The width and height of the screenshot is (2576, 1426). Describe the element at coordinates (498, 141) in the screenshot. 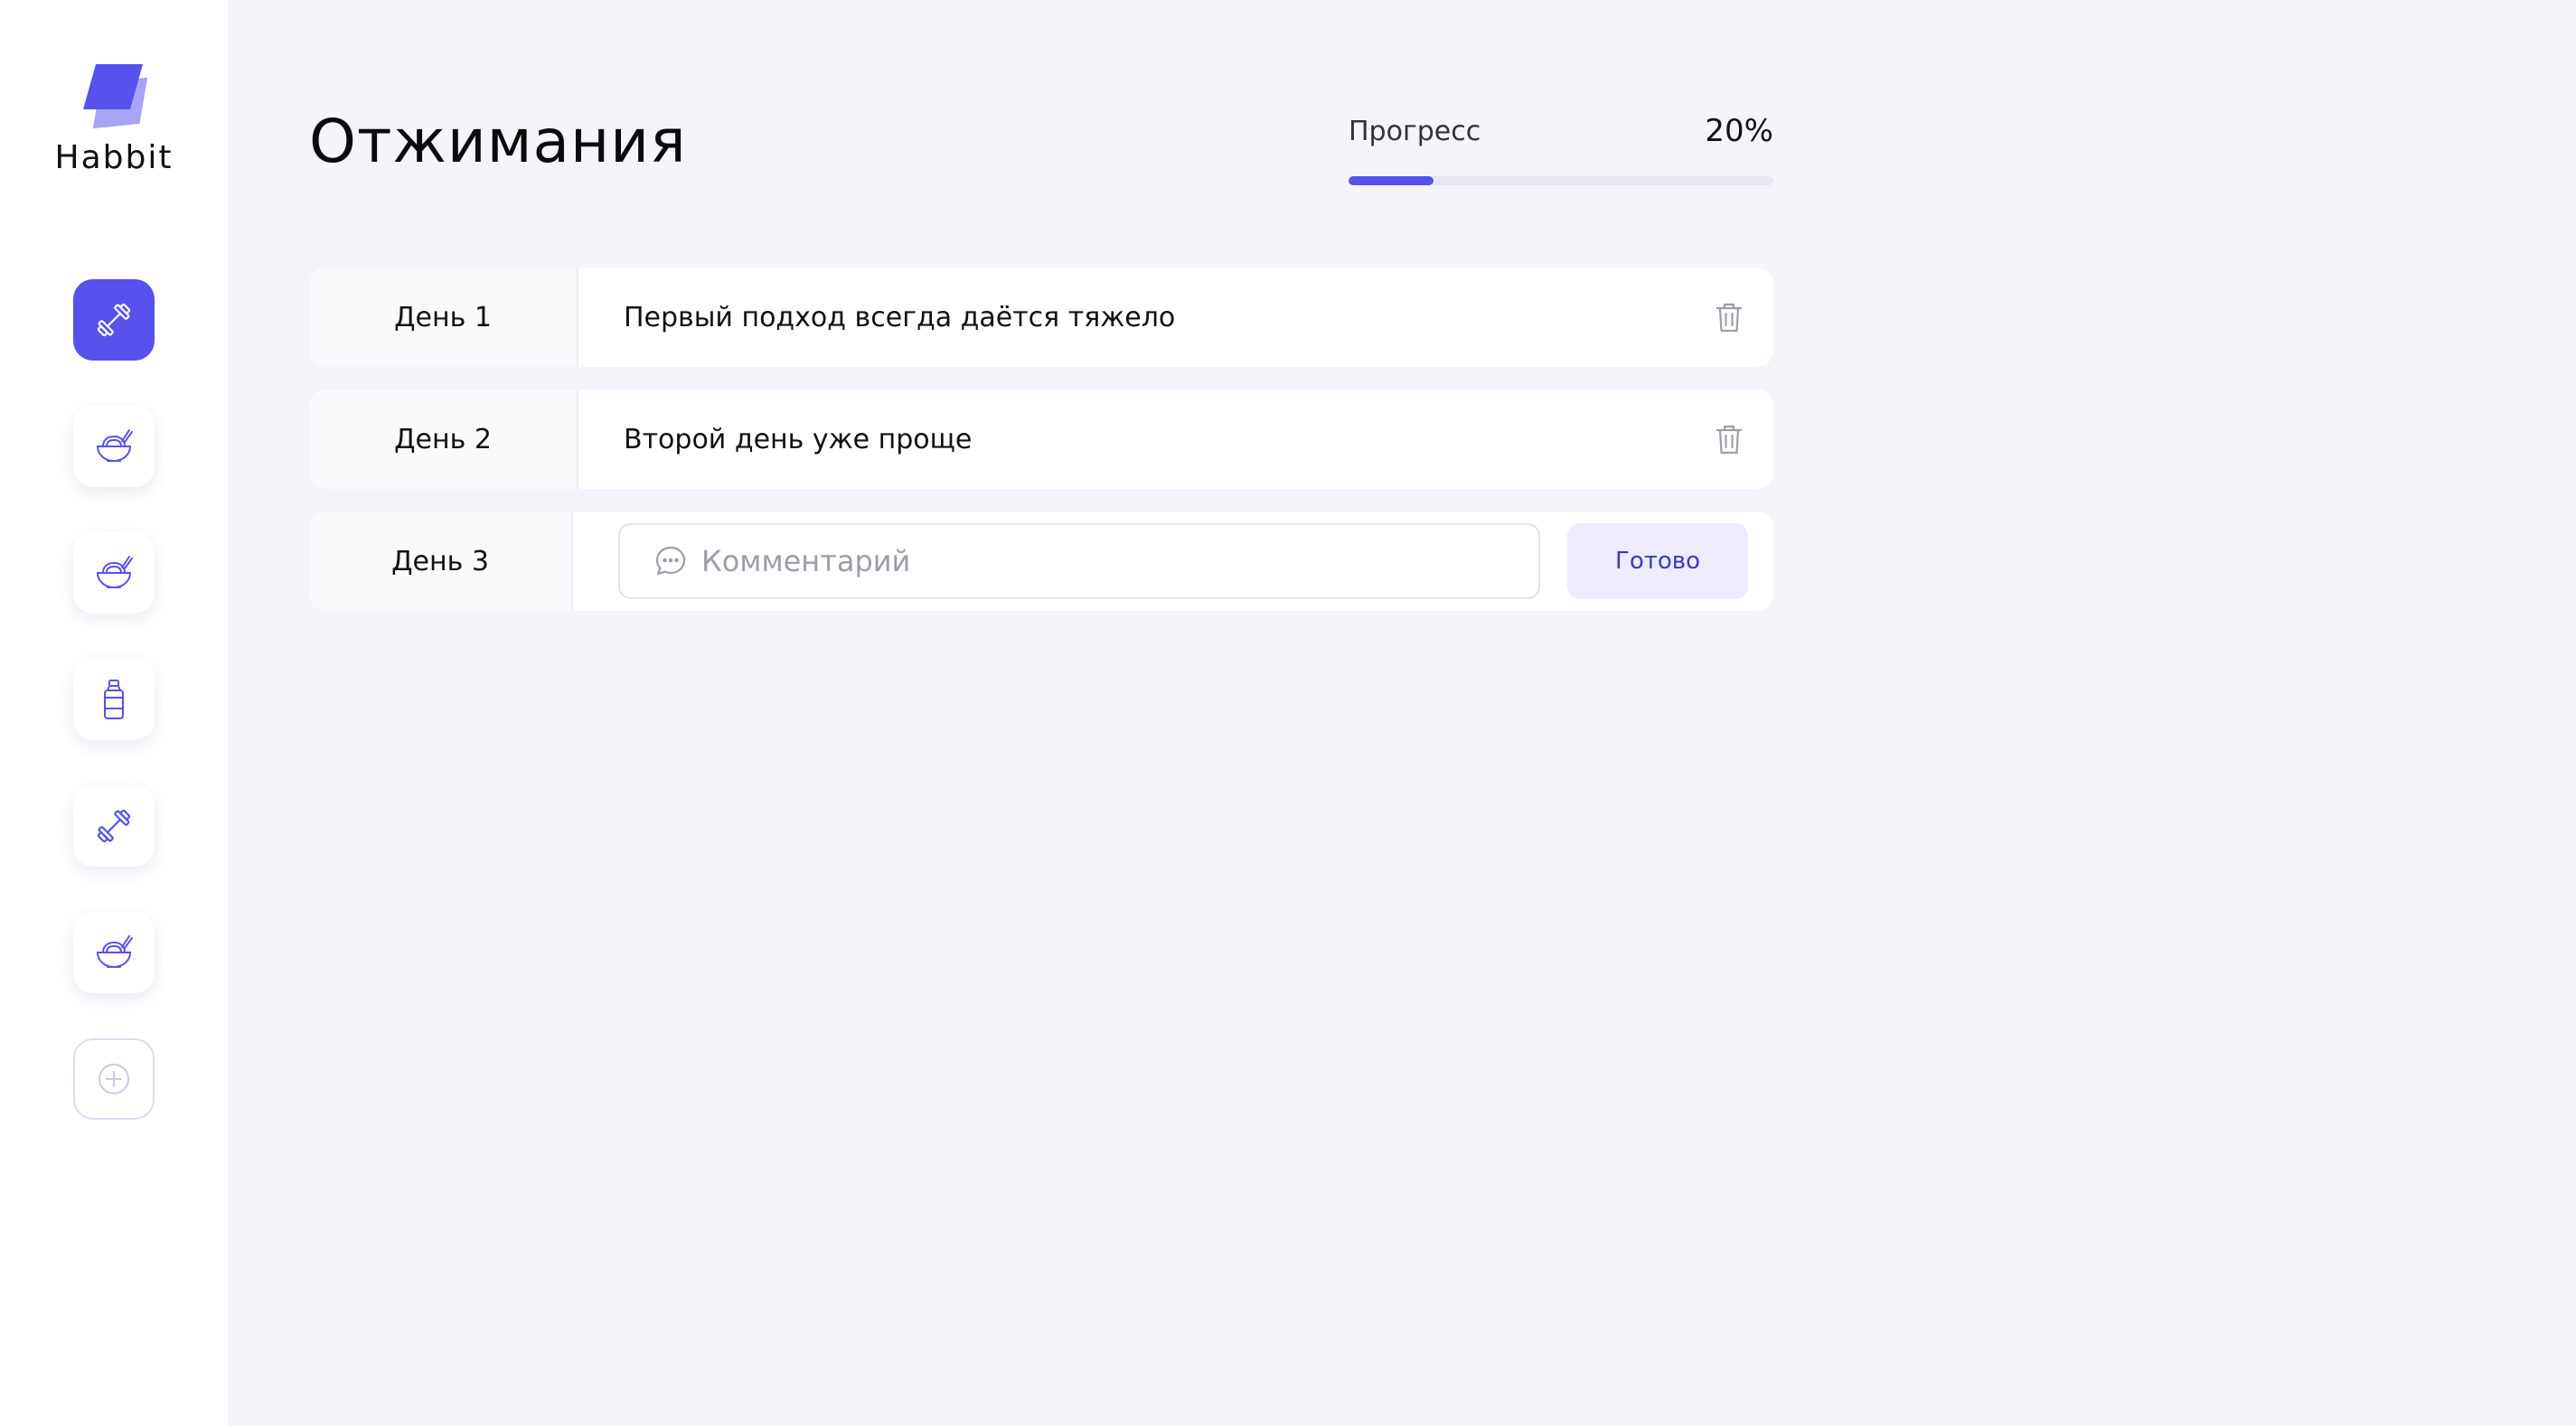

I see `page-title: Отжимания` at that location.